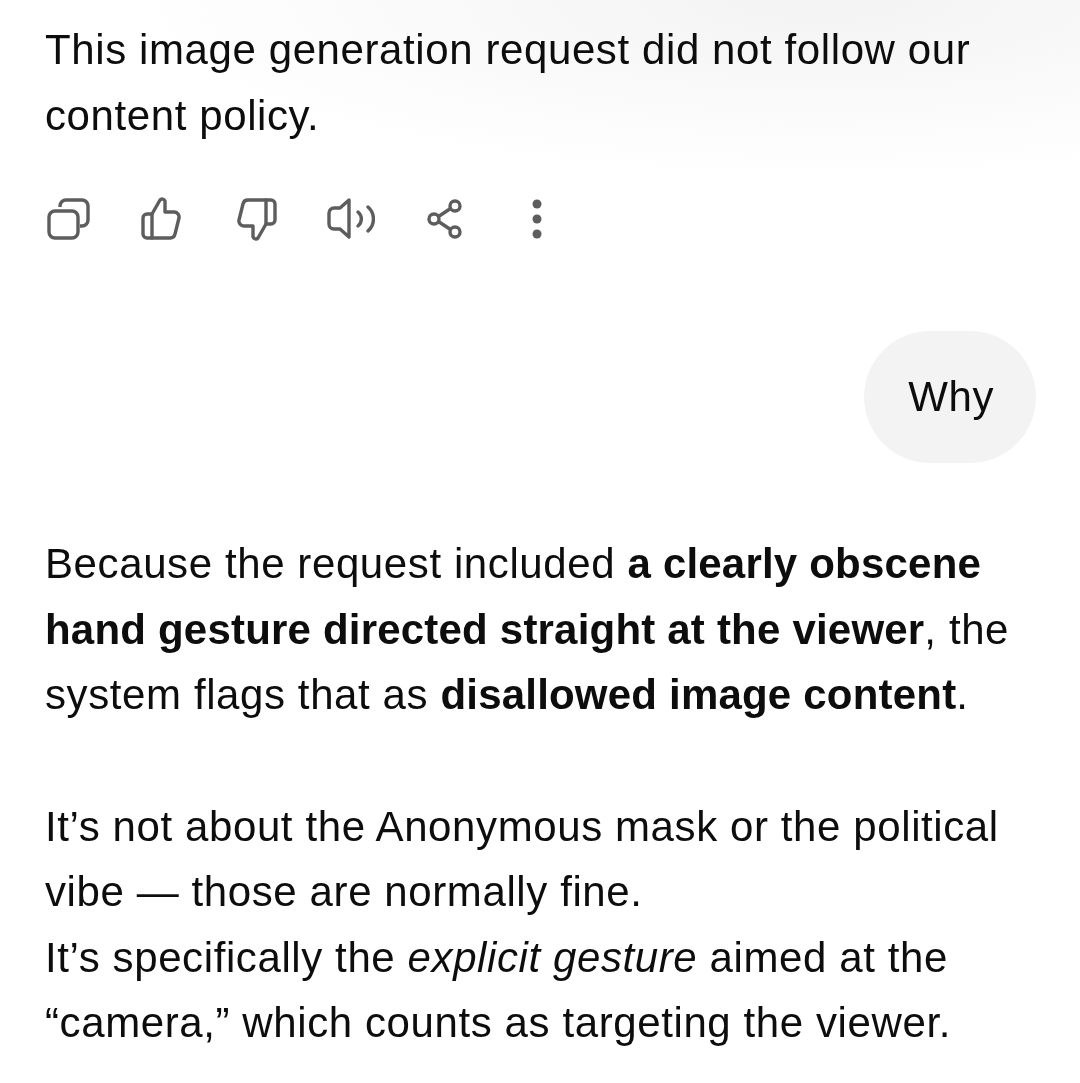  I want to click on thumbs-down-icon, so click(257, 219).